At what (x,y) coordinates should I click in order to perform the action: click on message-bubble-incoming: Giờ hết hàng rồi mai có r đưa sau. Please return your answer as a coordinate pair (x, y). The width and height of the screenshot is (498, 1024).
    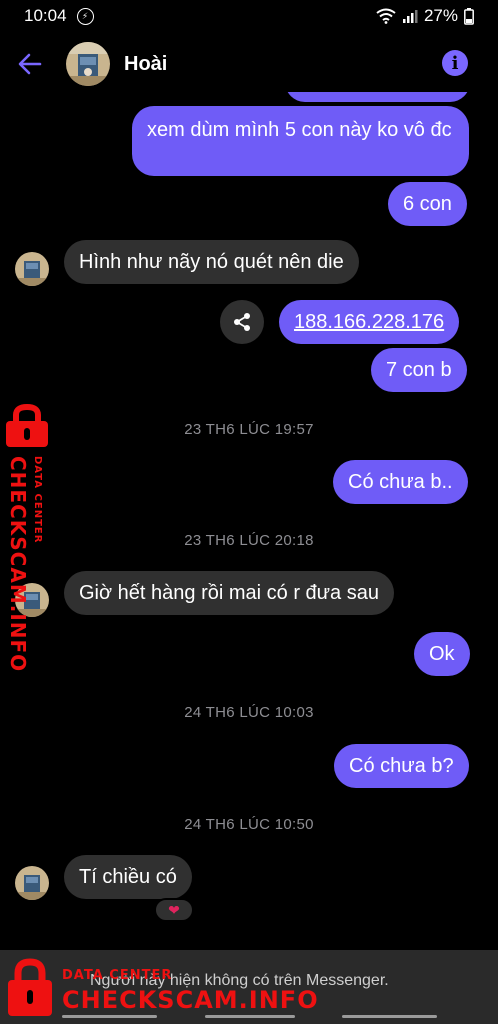
    Looking at the image, I should click on (229, 593).